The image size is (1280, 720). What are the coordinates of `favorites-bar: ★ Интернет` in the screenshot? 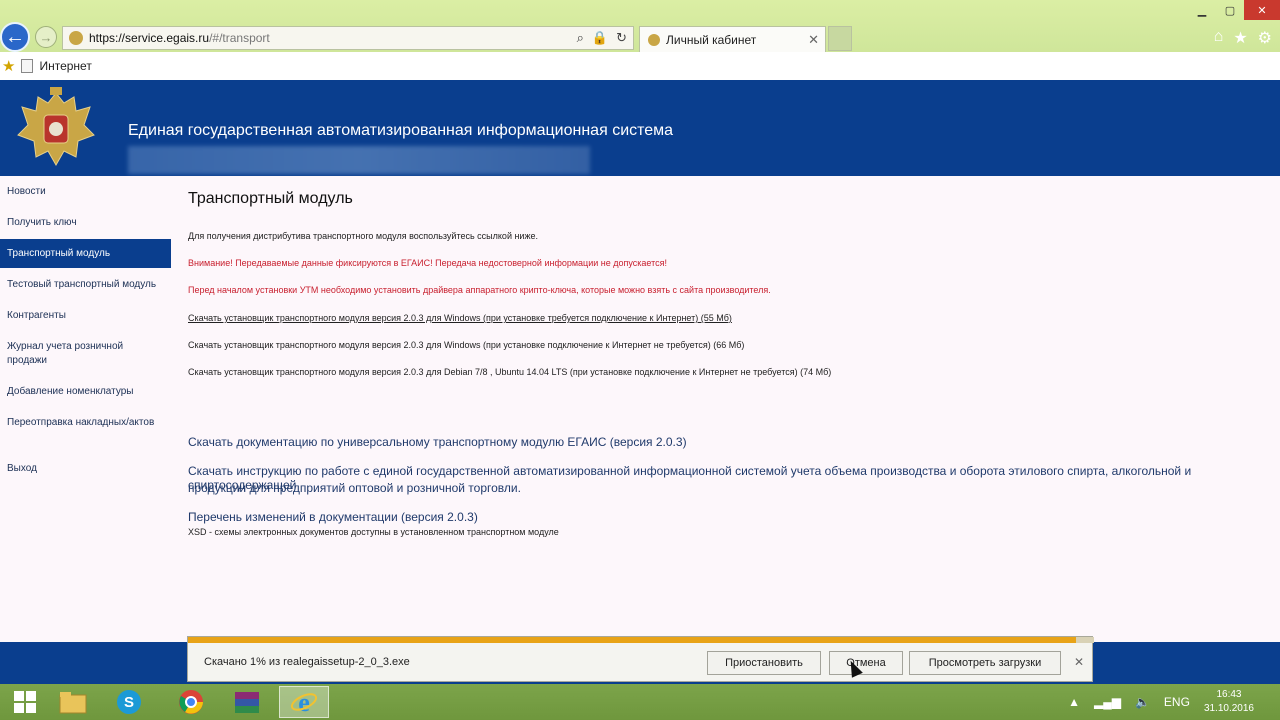 It's located at (640, 66).